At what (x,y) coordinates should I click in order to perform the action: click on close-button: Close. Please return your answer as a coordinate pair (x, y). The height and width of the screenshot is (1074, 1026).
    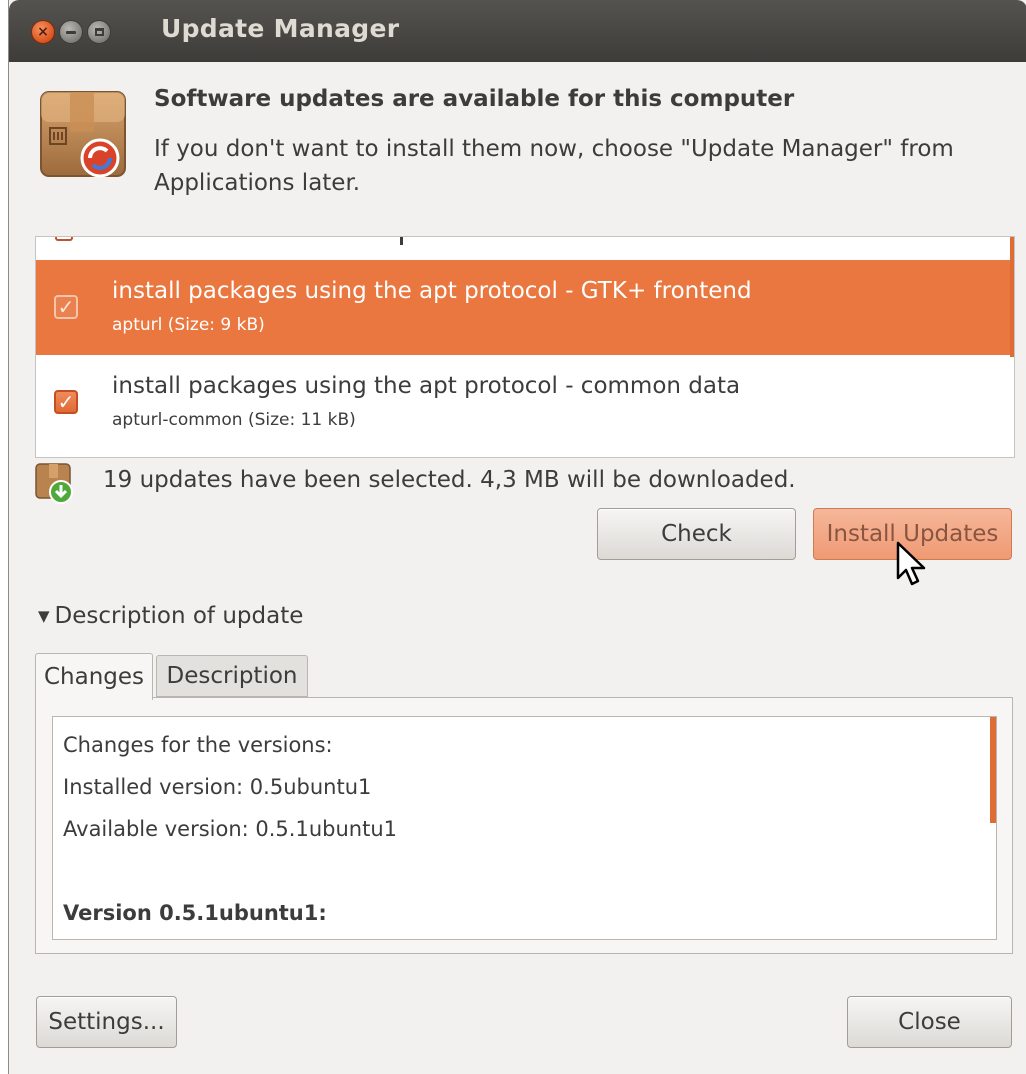
    Looking at the image, I should click on (929, 1022).